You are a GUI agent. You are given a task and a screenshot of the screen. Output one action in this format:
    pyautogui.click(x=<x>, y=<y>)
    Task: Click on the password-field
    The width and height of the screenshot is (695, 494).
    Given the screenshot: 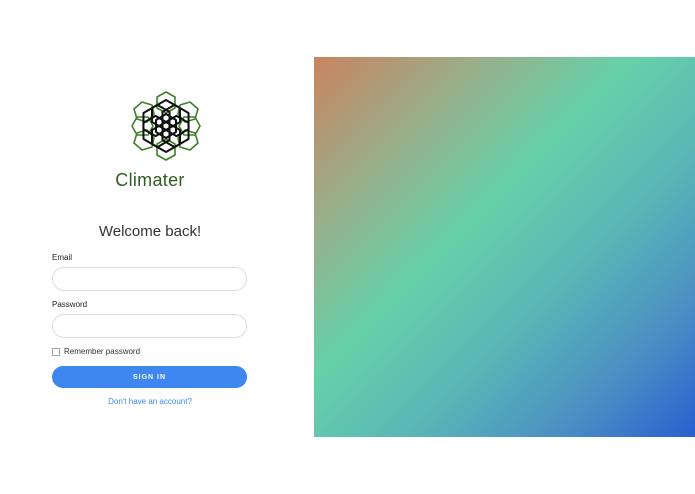 What is the action you would take?
    pyautogui.click(x=149, y=326)
    